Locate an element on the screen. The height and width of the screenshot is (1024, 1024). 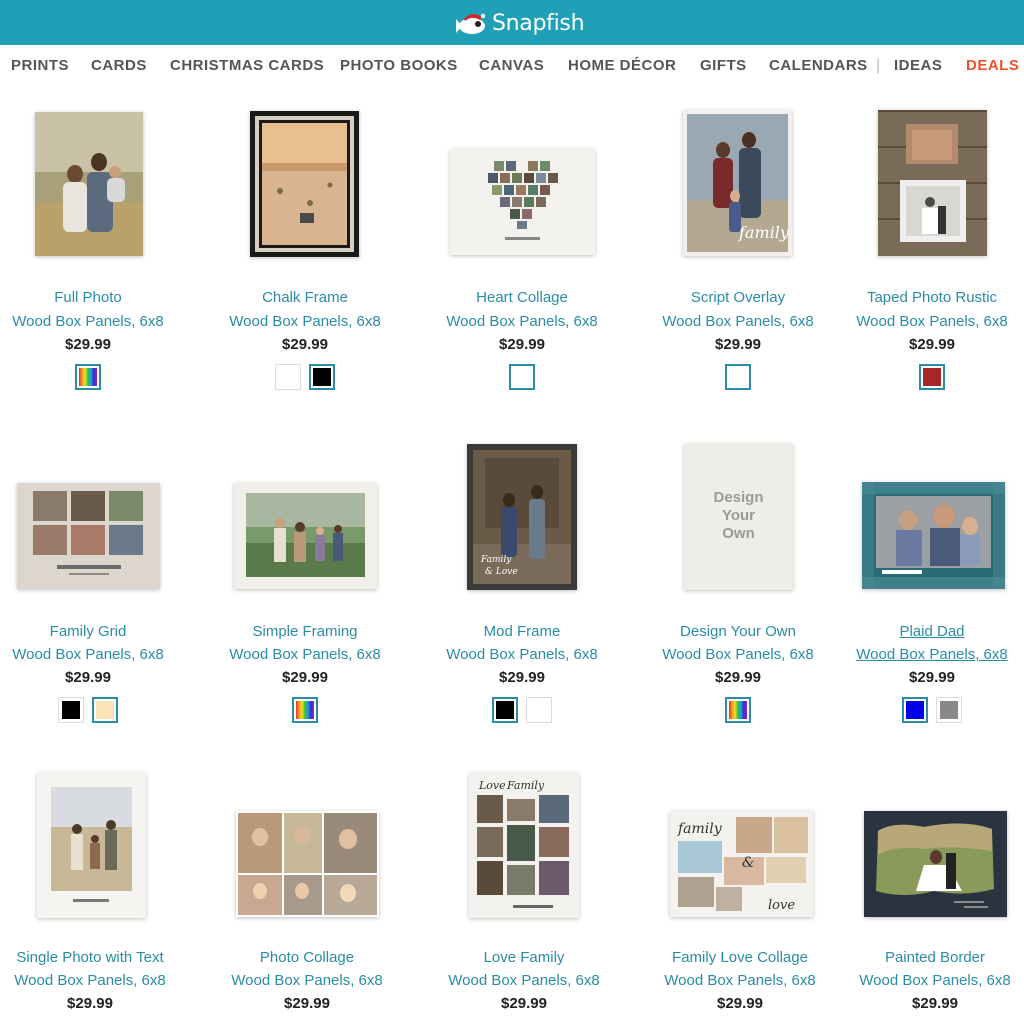
product-thumbnail: Love Family is located at coordinates (524, 845).